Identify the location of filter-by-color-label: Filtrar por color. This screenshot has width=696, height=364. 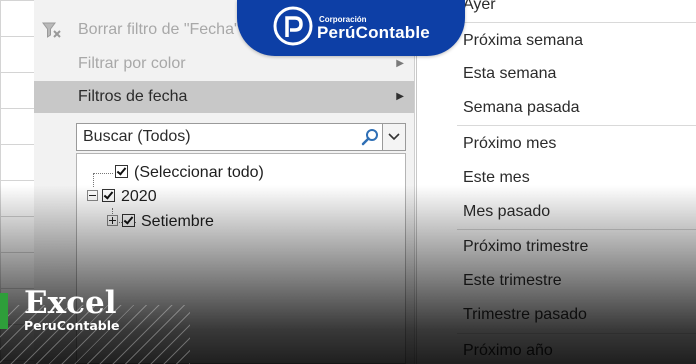
(132, 63).